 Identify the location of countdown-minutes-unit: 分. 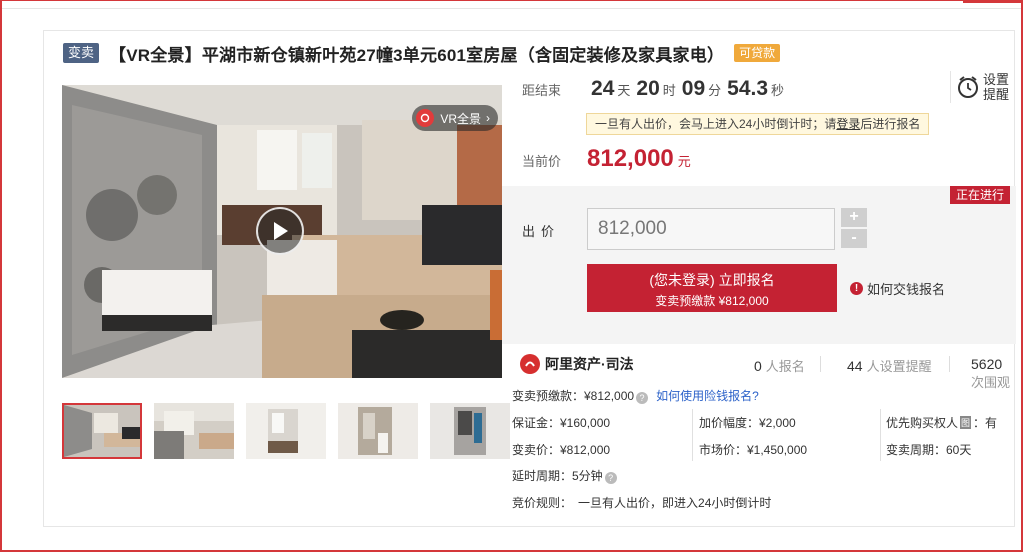
(715, 90).